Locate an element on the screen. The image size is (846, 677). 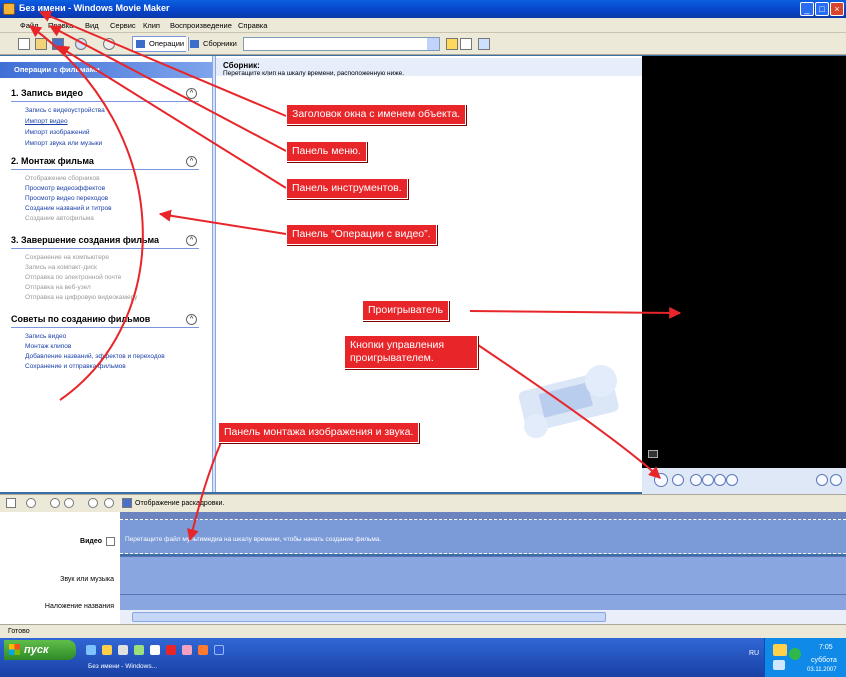
task-save-to-cd: Запись на компакт-диск is located at coordinates (61, 267).